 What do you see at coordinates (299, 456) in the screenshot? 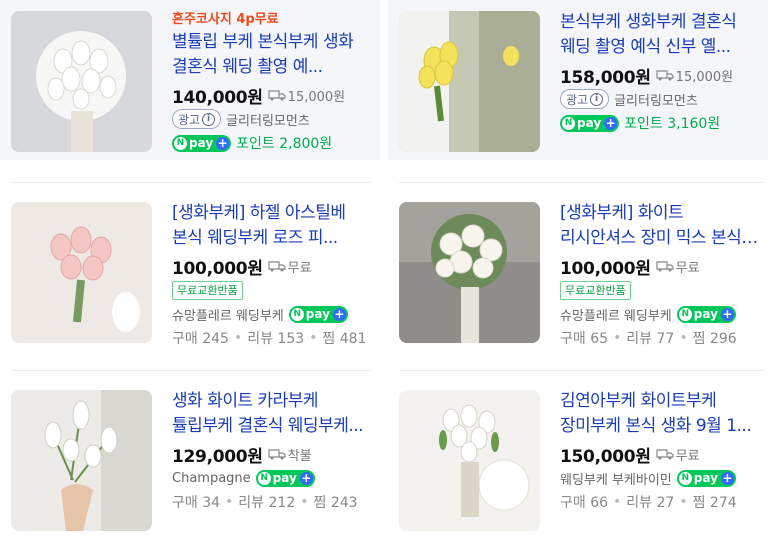
I see `shipping-fee: 착불` at bounding box center [299, 456].